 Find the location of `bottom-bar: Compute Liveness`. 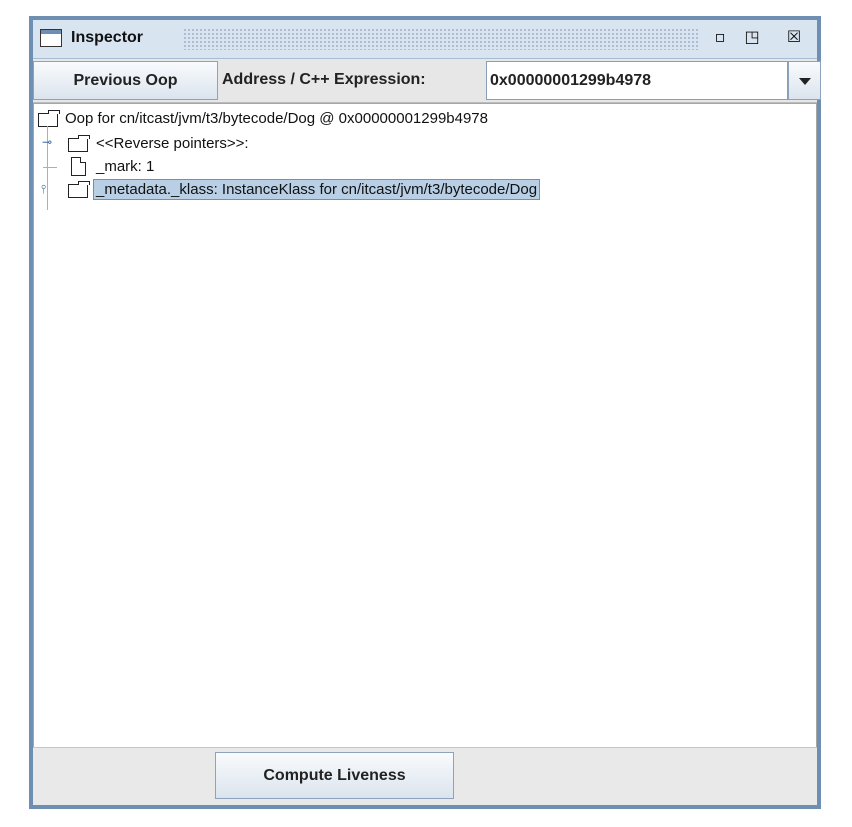

bottom-bar: Compute Liveness is located at coordinates (425, 776).